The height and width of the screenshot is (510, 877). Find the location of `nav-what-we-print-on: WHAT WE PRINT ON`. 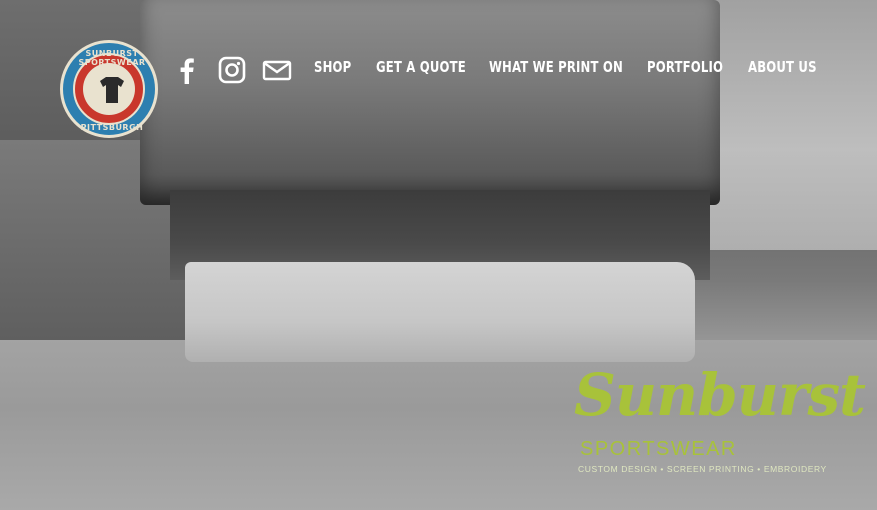

nav-what-we-print-on: WHAT WE PRINT ON is located at coordinates (556, 67).